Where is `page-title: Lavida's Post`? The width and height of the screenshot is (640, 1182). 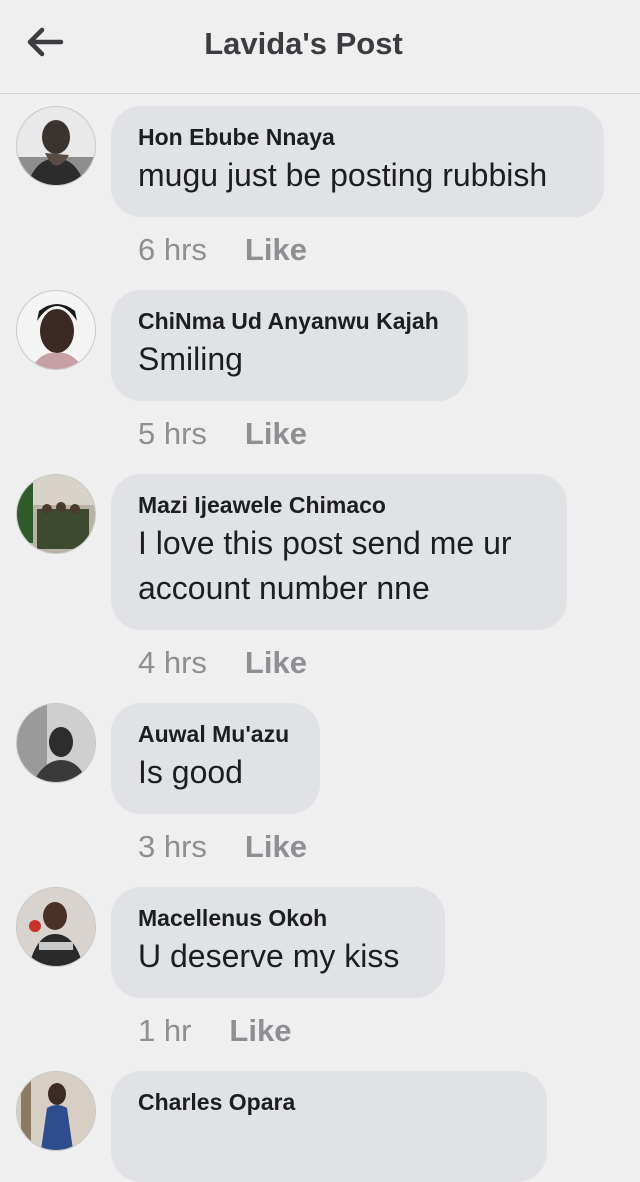 page-title: Lavida's Post is located at coordinates (303, 43).